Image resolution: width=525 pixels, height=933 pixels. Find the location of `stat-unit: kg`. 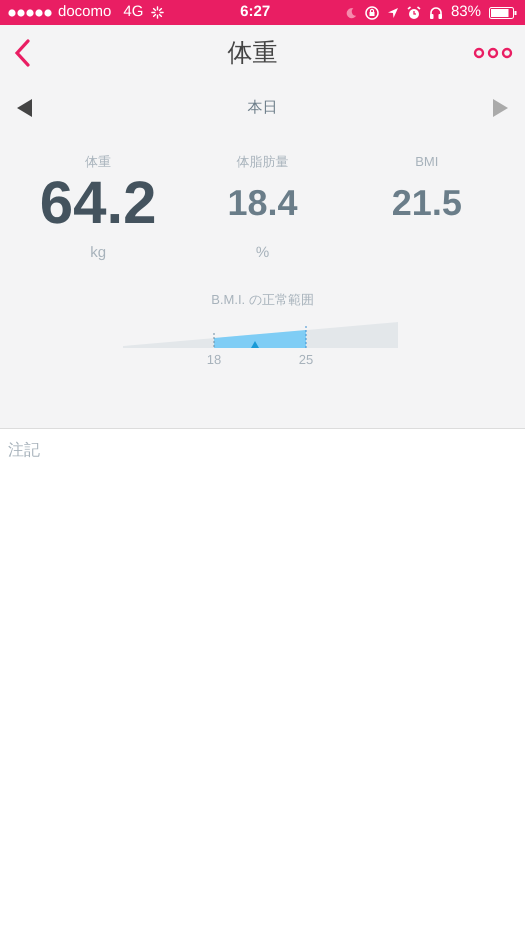

stat-unit: kg is located at coordinates (98, 252).